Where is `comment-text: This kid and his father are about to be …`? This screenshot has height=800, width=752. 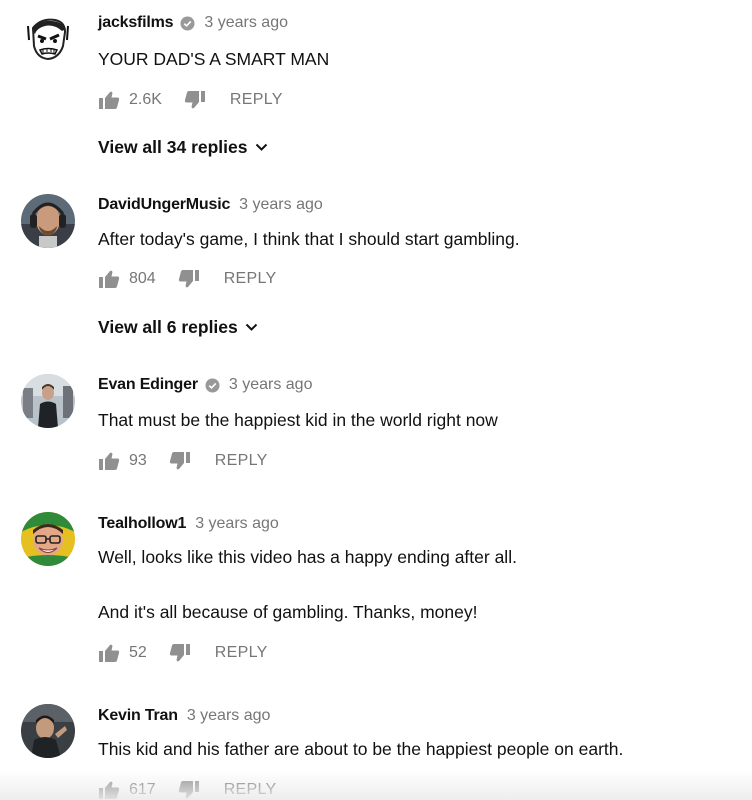 comment-text: This kid and his father are about to be … is located at coordinates (361, 749).